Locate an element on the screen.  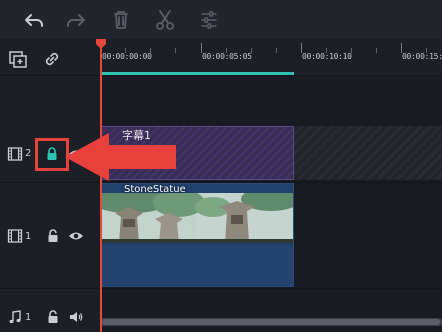
undo-icon is located at coordinates (34, 20).